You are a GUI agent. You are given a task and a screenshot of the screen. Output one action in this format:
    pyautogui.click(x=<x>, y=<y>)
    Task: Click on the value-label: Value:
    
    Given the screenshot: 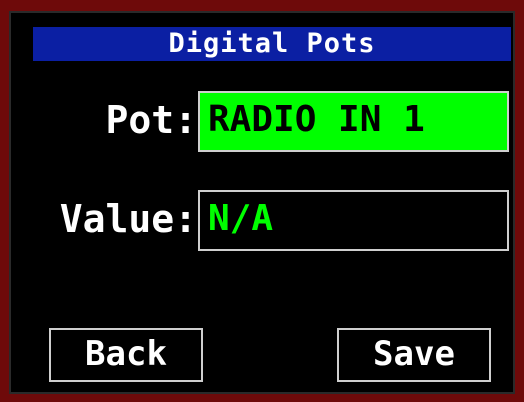 What is the action you would take?
    pyautogui.click(x=128, y=219)
    